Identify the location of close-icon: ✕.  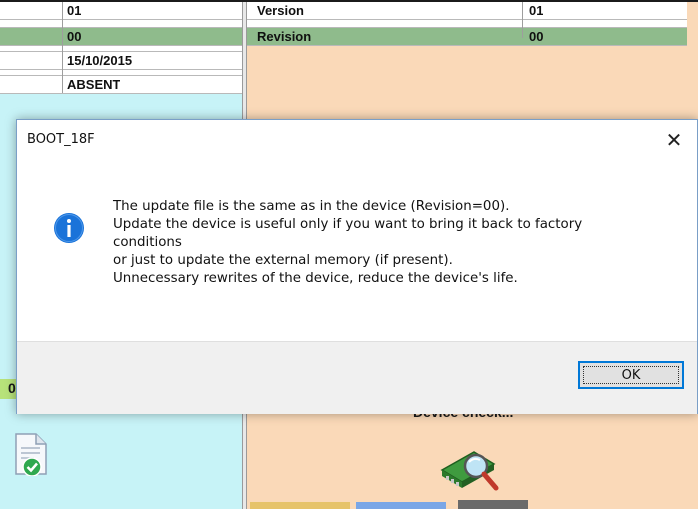
(674, 140).